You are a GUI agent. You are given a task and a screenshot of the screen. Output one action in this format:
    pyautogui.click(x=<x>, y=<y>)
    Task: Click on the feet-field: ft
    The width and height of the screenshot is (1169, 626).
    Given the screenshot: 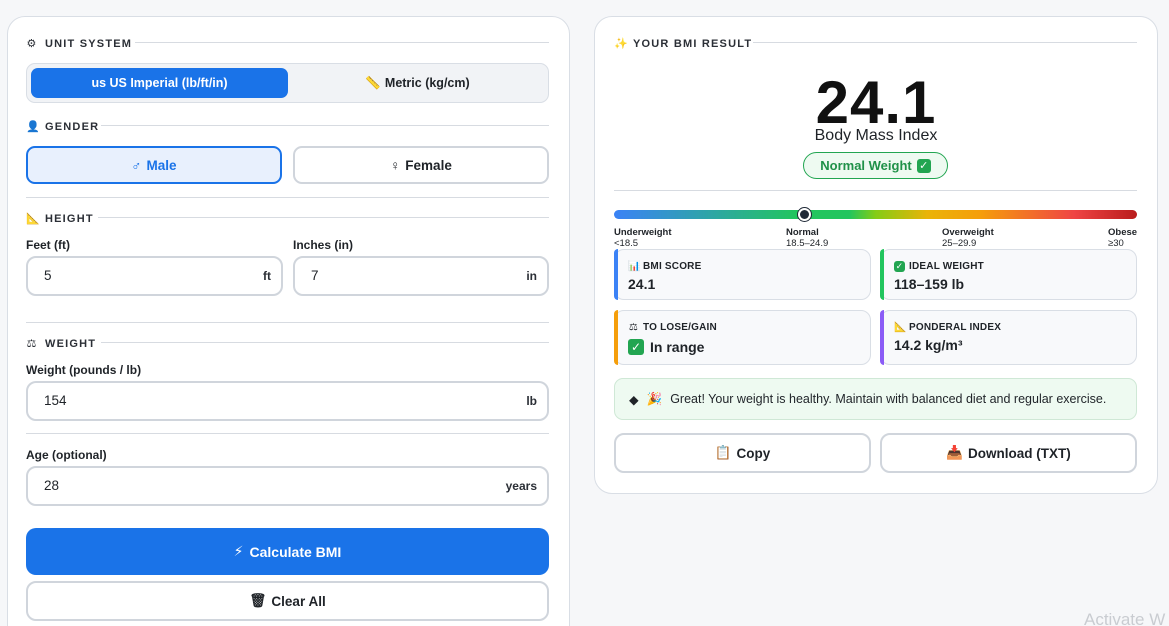 What is the action you would take?
    pyautogui.click(x=154, y=276)
    